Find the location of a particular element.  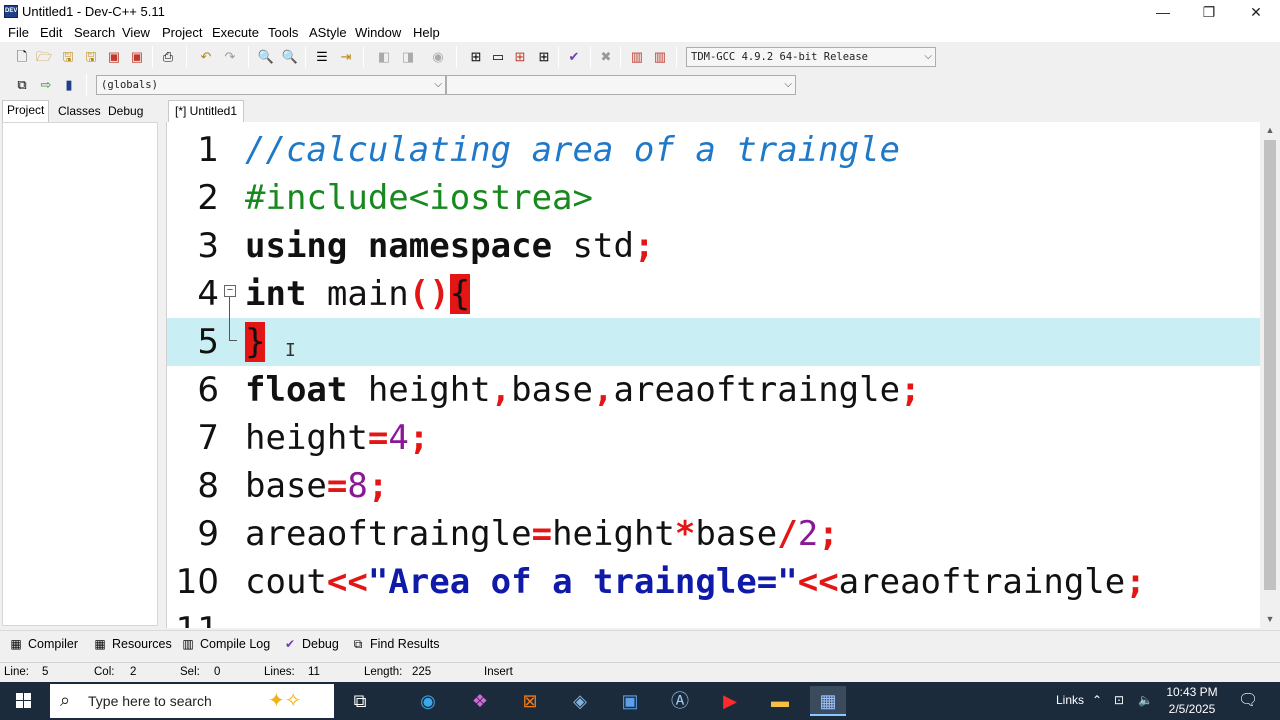

task-view-icon: ⧉ is located at coordinates (360, 701).